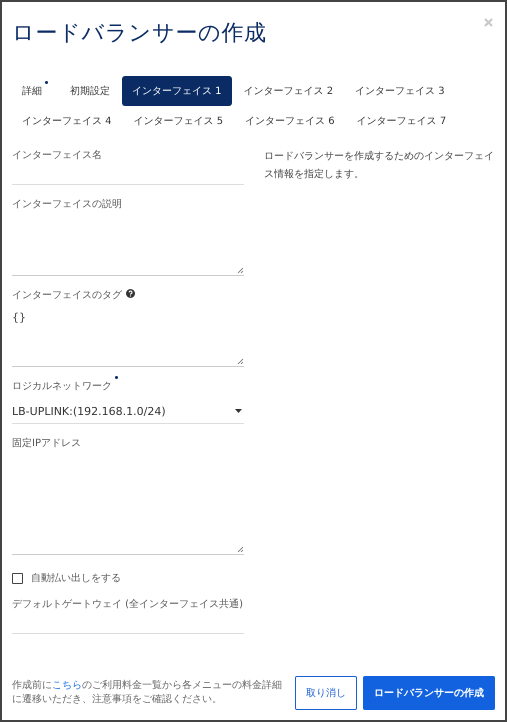 The height and width of the screenshot is (722, 507). I want to click on tab: 詳細, so click(35, 91).